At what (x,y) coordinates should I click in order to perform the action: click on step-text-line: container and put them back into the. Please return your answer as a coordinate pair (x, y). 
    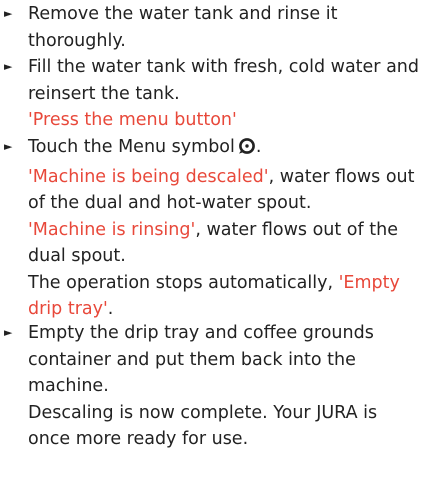
    Looking at the image, I should click on (192, 359).